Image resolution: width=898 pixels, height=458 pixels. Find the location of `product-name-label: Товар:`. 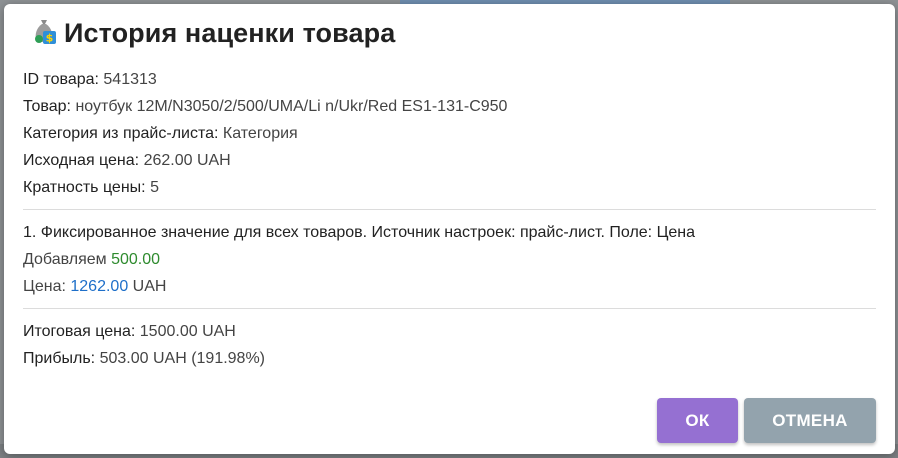

product-name-label: Товар: is located at coordinates (47, 106).